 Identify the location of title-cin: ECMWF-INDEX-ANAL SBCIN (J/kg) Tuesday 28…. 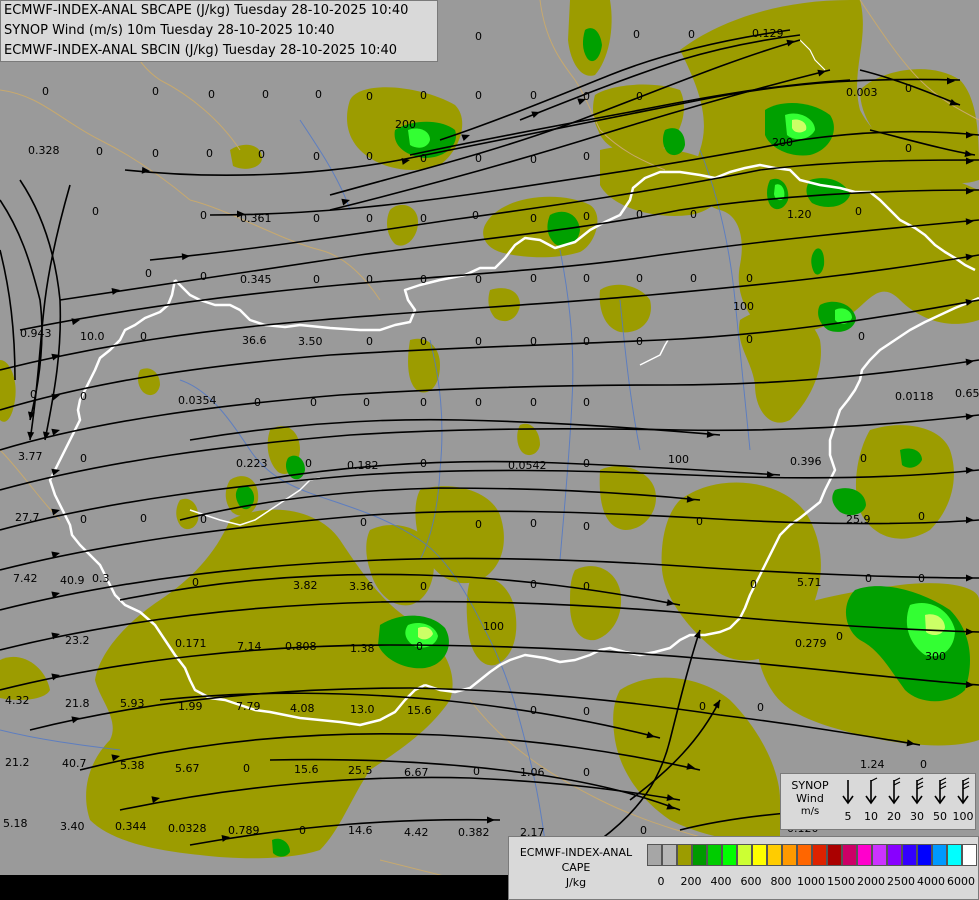
(201, 50).